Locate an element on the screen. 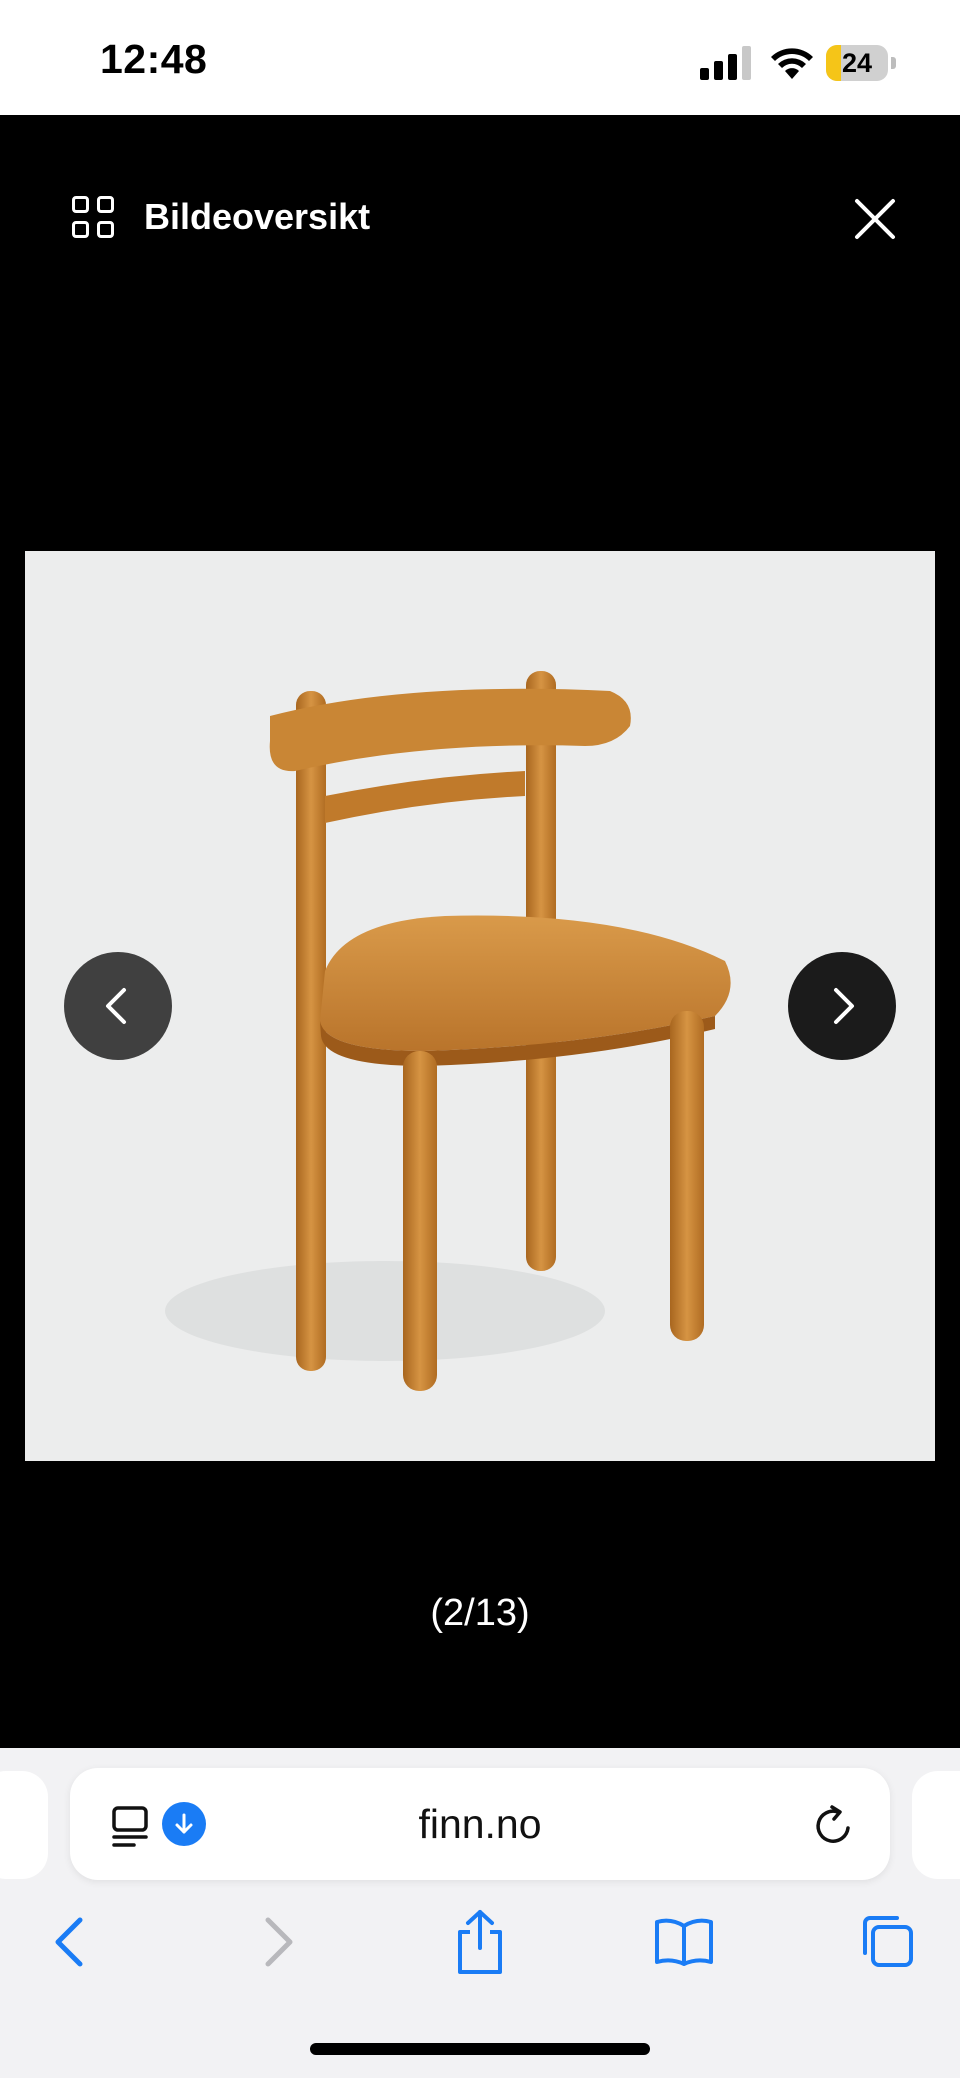 The width and height of the screenshot is (960, 2078). share-icon is located at coordinates (480, 1942).